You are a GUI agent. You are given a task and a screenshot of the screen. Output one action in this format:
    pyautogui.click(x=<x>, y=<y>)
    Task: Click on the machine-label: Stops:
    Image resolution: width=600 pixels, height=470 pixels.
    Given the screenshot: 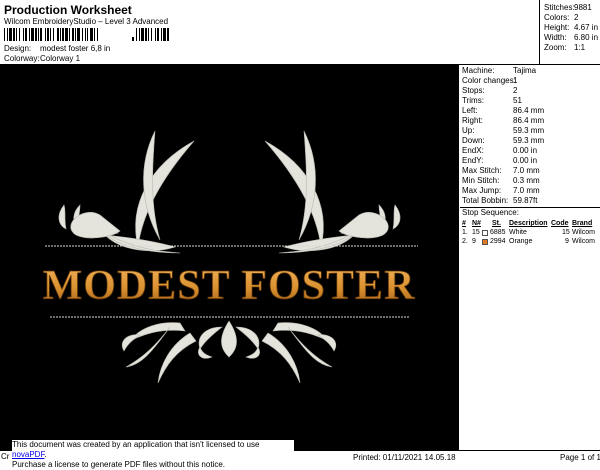 What is the action you would take?
    pyautogui.click(x=473, y=90)
    